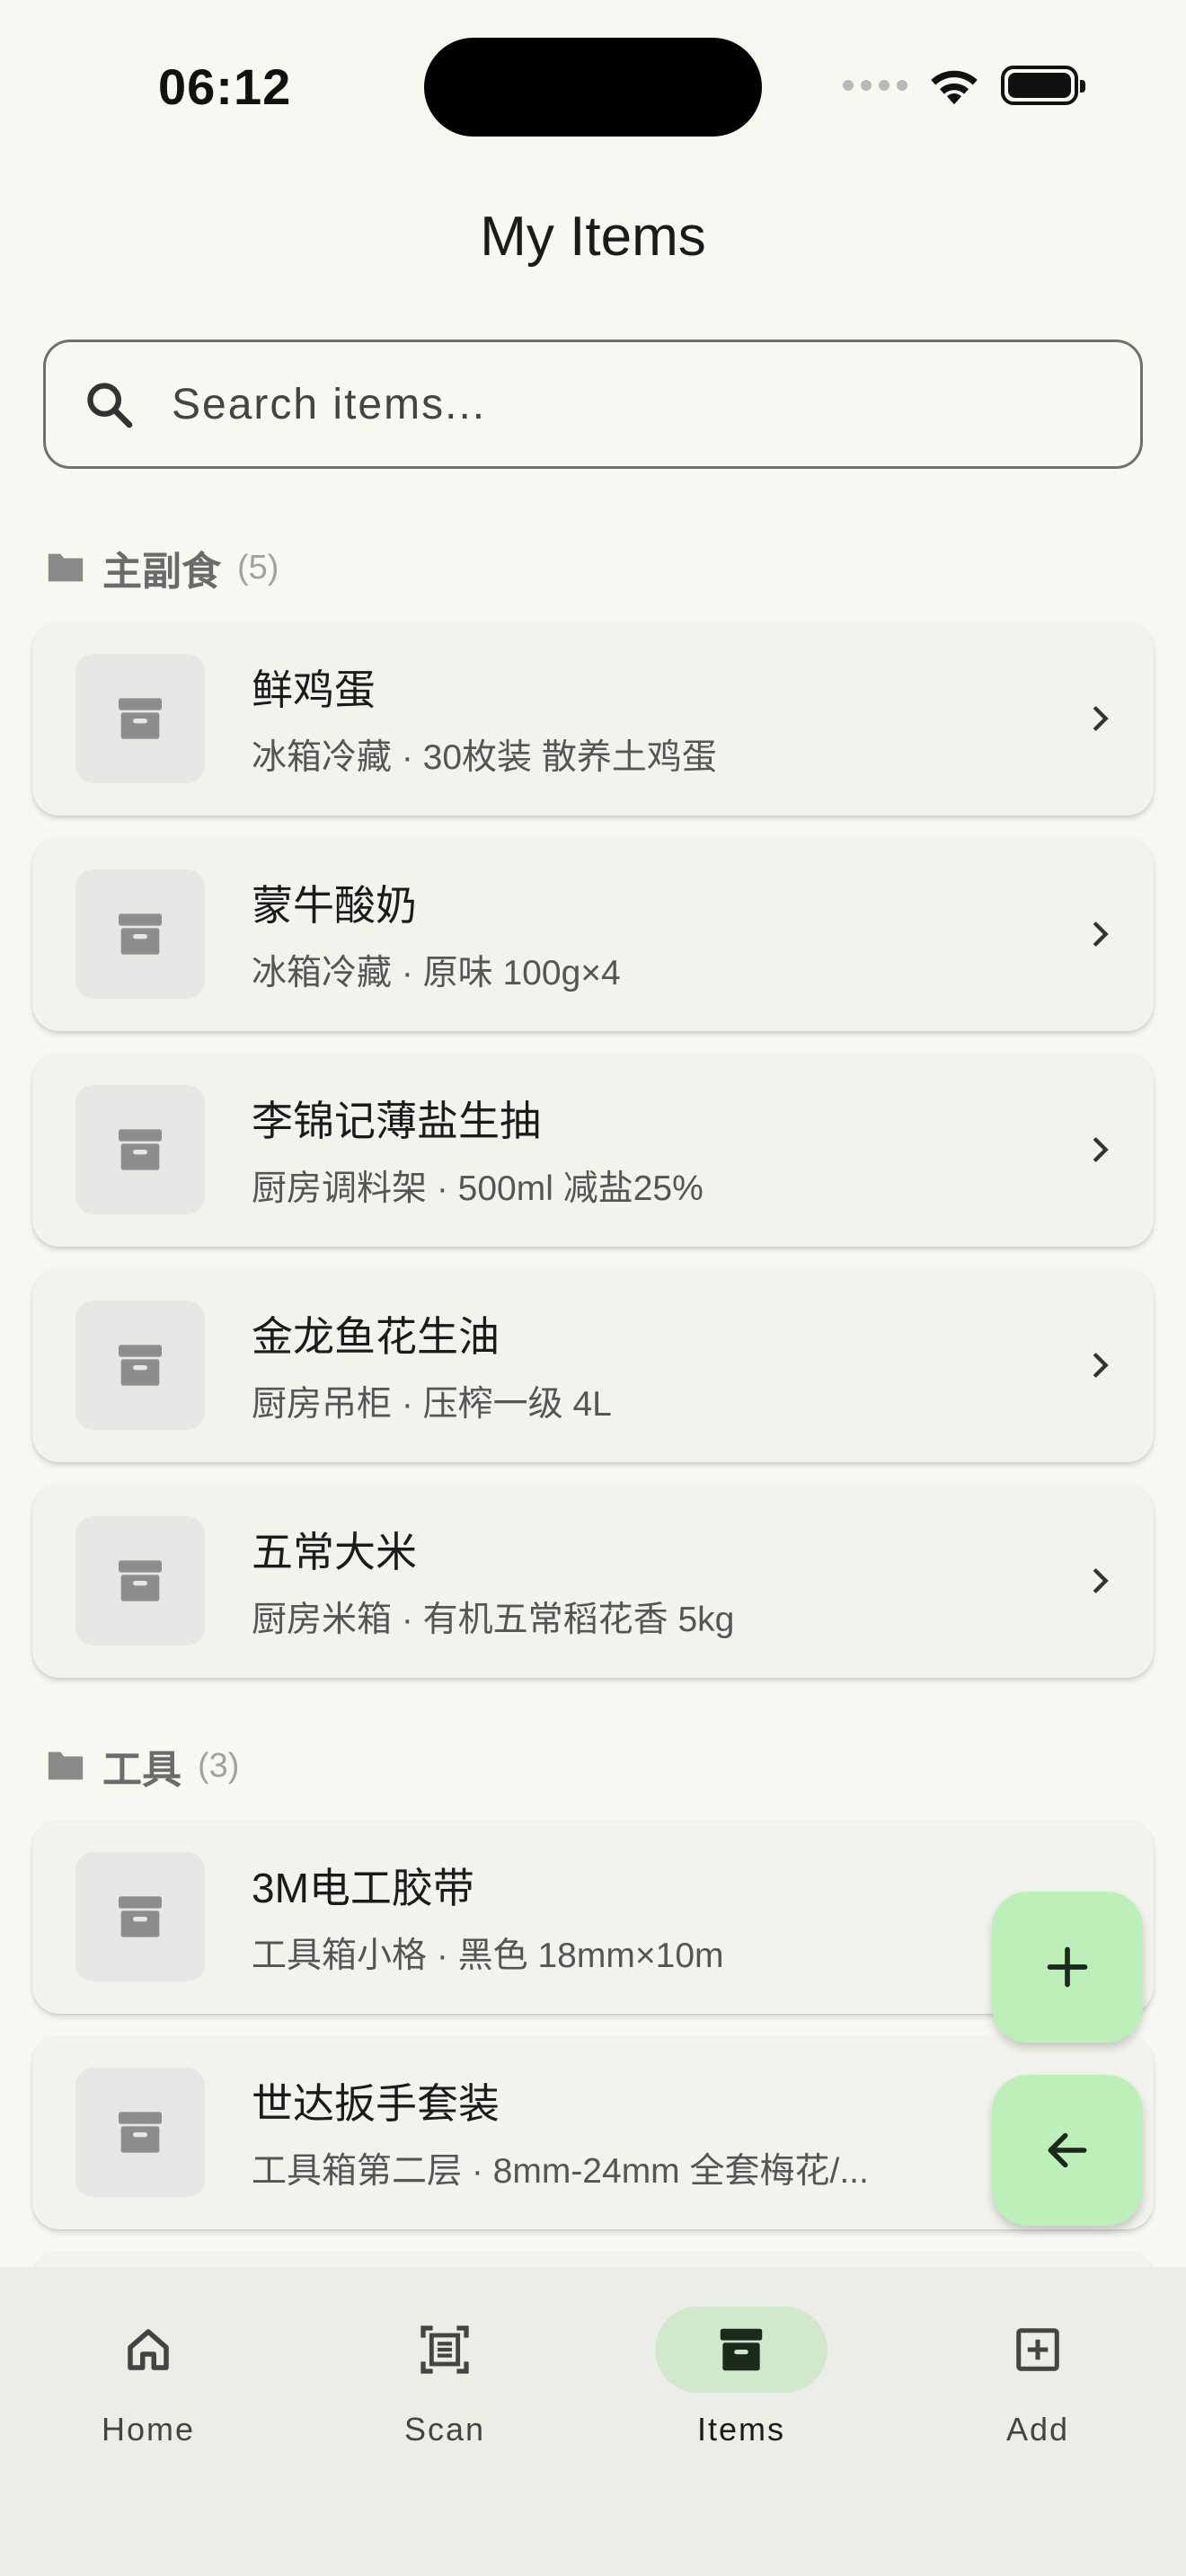  Describe the element at coordinates (334, 905) in the screenshot. I see `item-name: 蒙牛酸奶` at that location.